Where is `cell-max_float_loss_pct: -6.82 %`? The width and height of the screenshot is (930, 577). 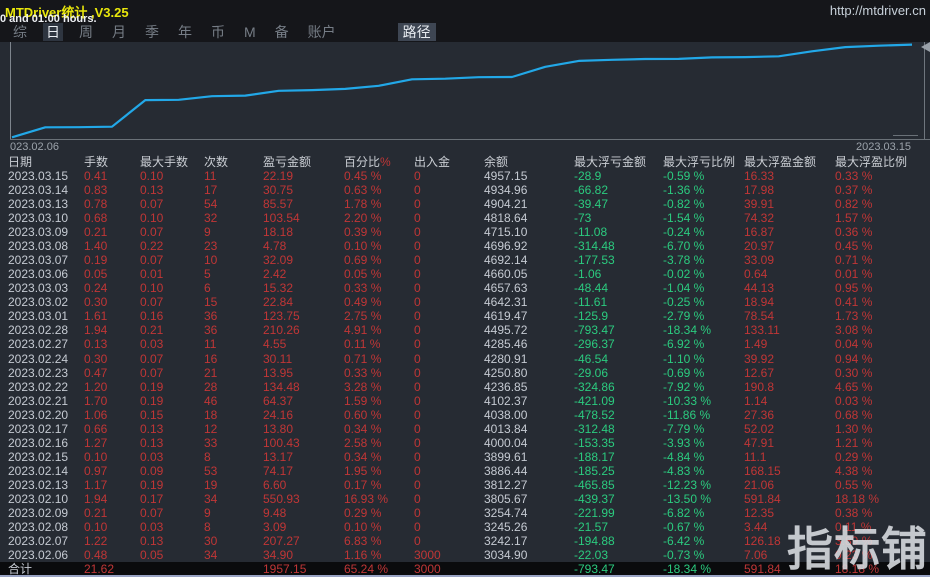 cell-max_float_loss_pct: -6.82 % is located at coordinates (684, 512).